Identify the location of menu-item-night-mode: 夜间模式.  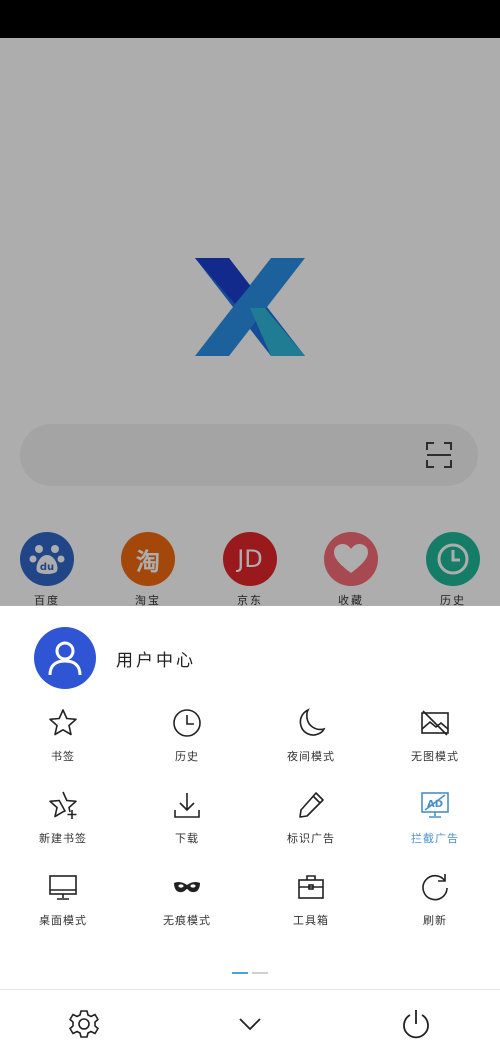
(311, 743).